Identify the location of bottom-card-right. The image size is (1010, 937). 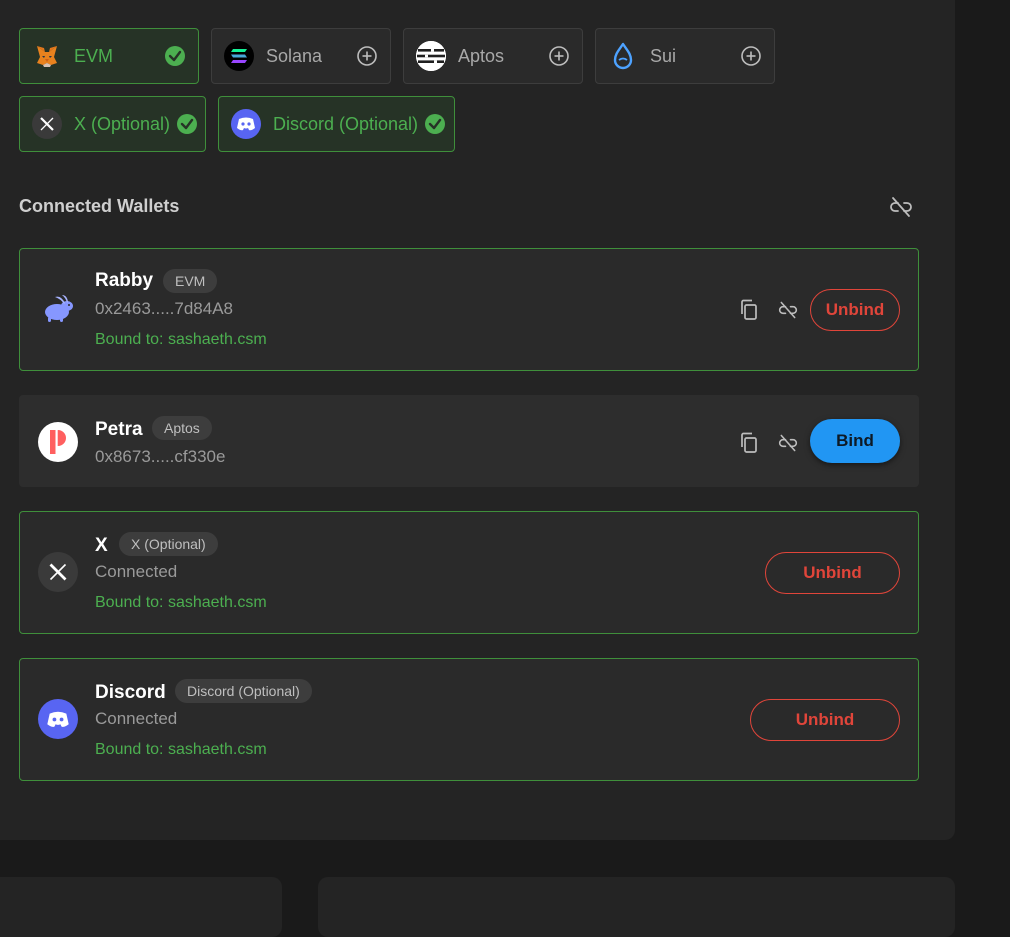
(636, 907).